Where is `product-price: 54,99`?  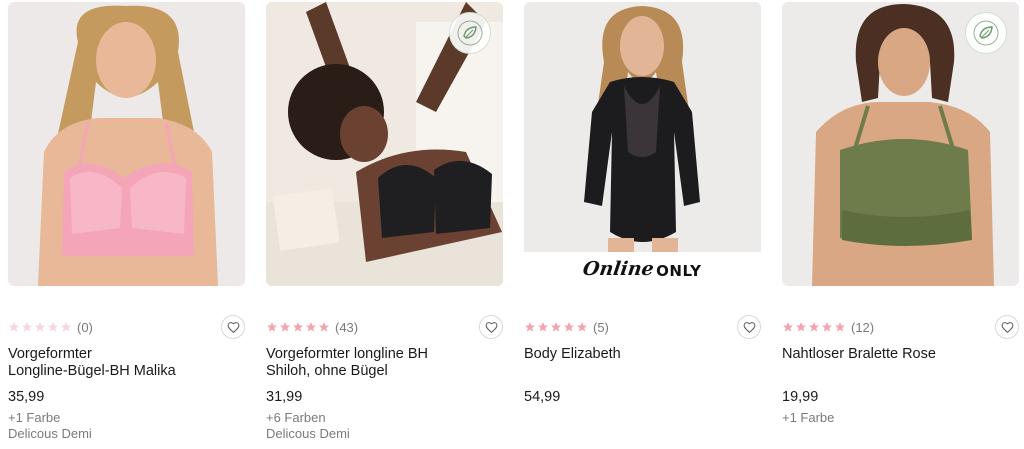 product-price: 54,99 is located at coordinates (542, 397).